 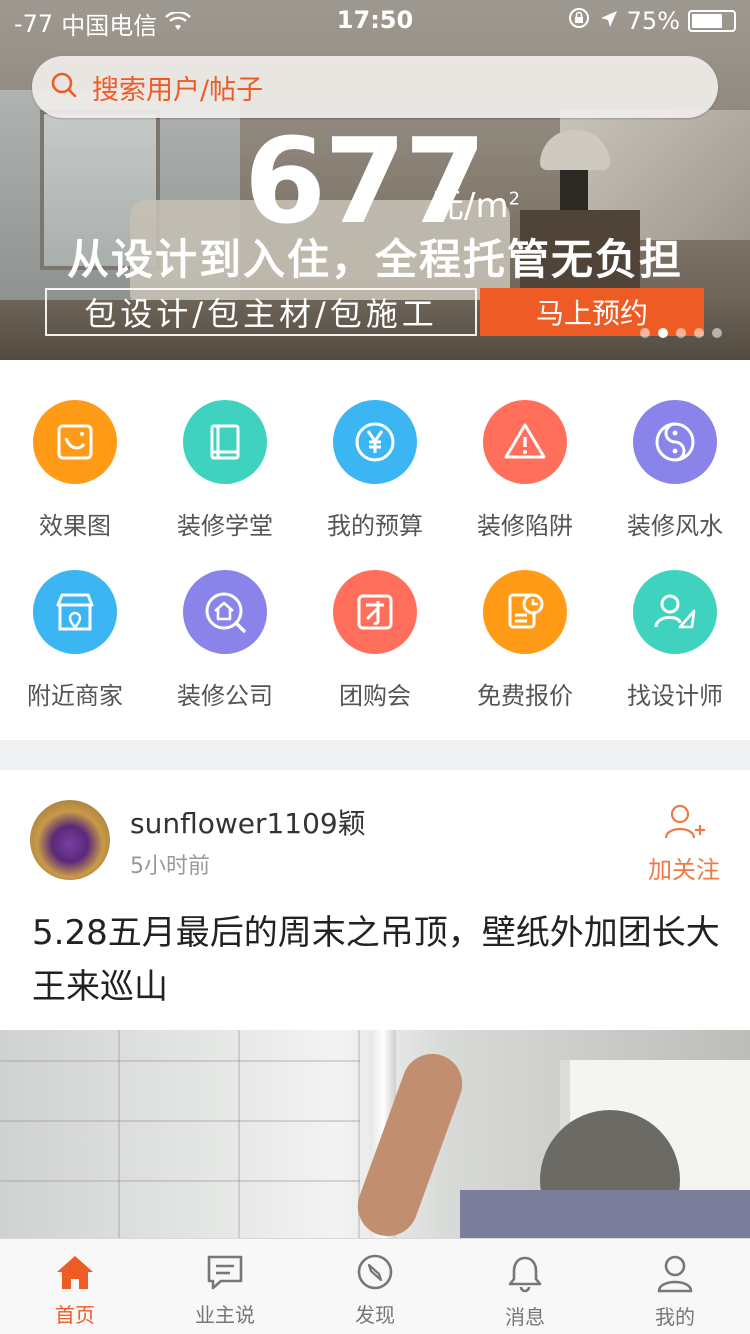 What do you see at coordinates (377, 960) in the screenshot?
I see `post-title: 5.28五月最后的周末之吊顶，壁纸外加团长大王来巡山` at bounding box center [377, 960].